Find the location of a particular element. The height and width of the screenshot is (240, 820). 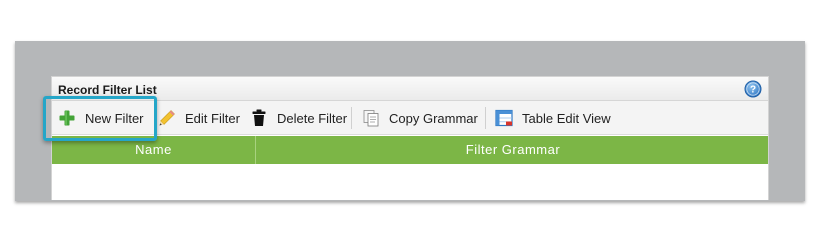

copy-grammar-button: Copy Grammar is located at coordinates (420, 118).